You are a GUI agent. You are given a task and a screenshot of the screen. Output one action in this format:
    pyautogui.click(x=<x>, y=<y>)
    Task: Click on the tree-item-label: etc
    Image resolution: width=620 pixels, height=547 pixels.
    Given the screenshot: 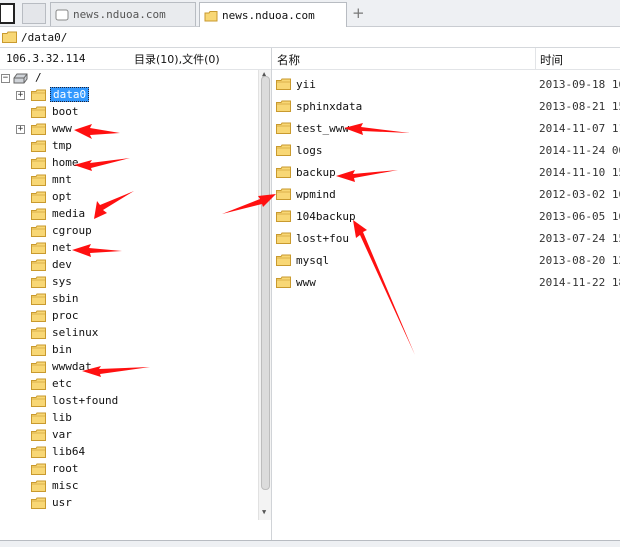 What is the action you would take?
    pyautogui.click(x=62, y=383)
    